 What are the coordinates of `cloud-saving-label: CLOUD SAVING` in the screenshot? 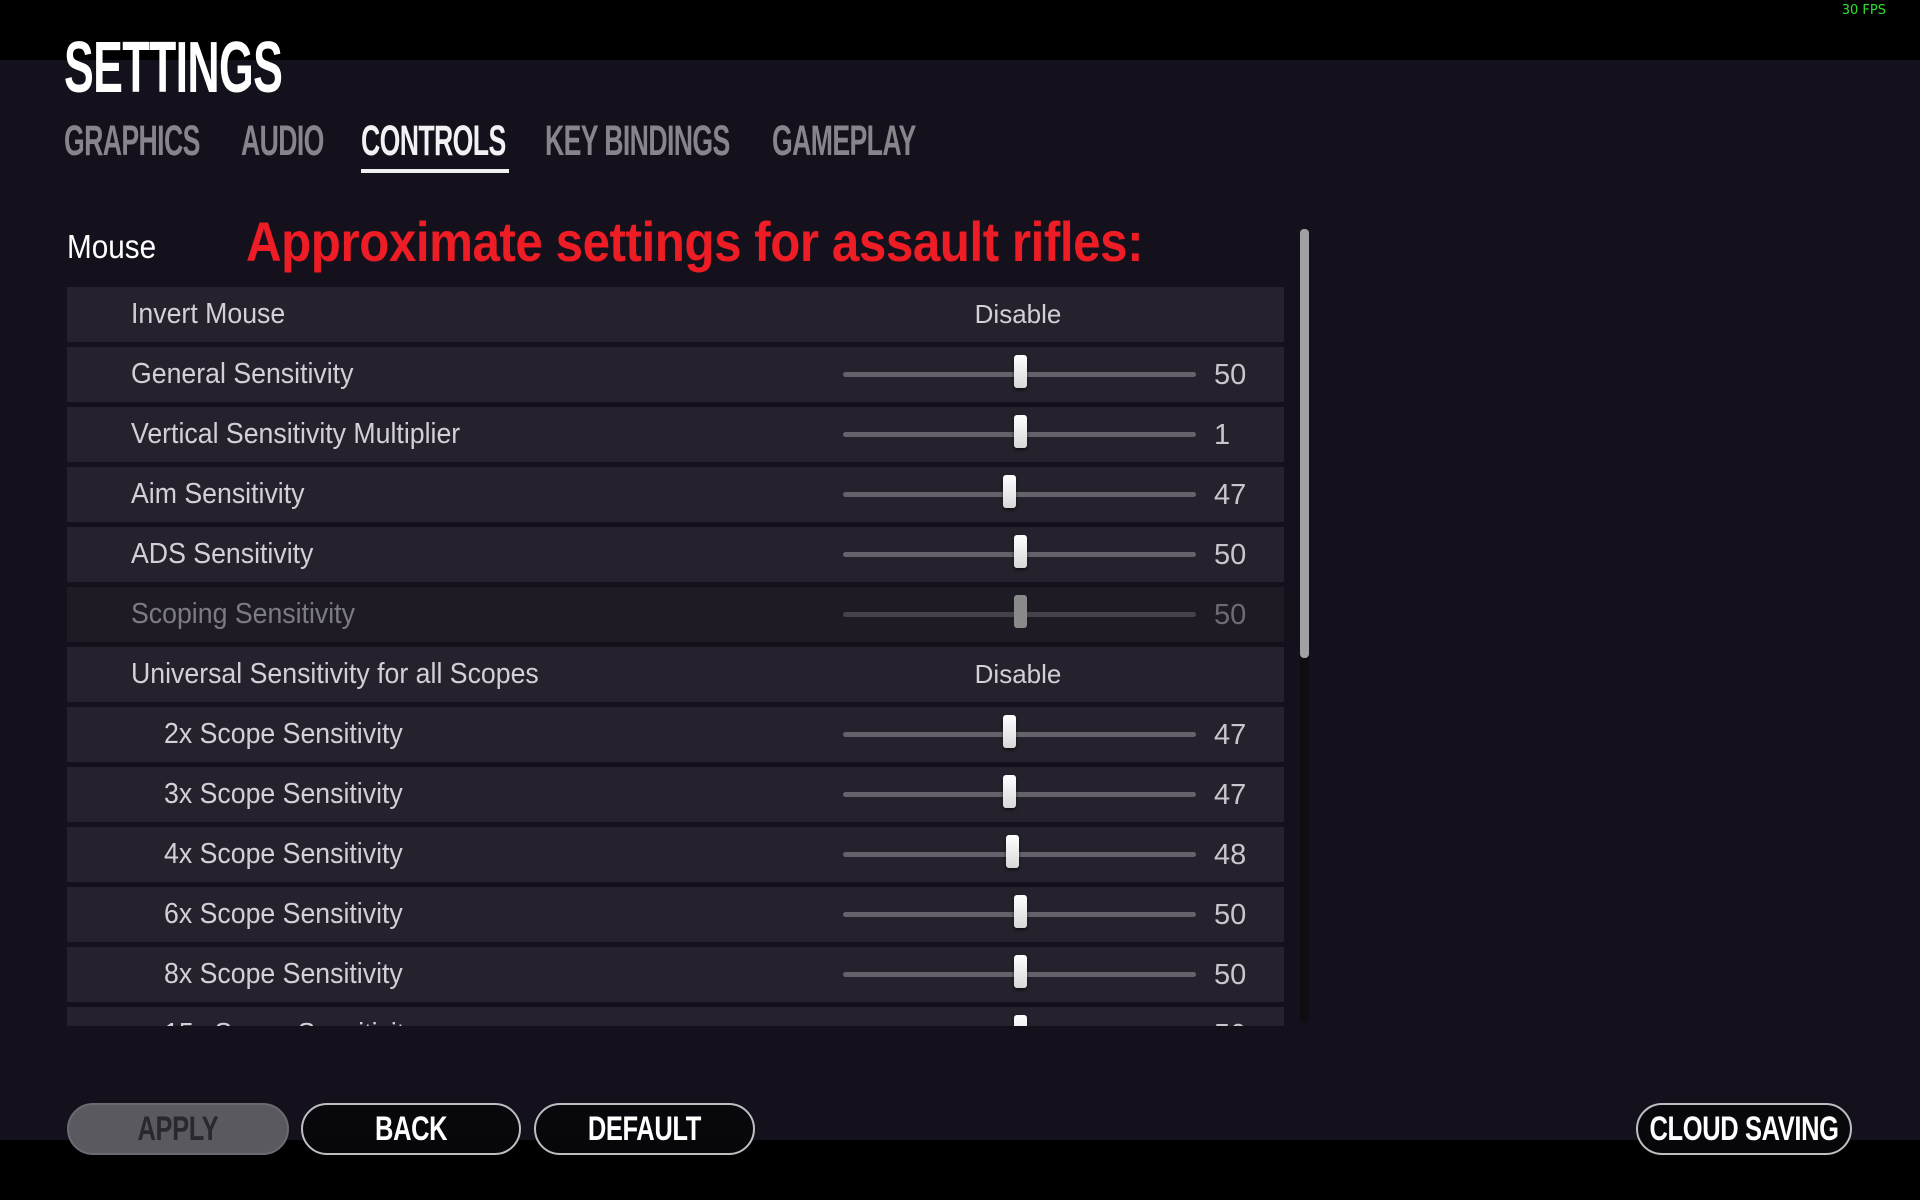 It's located at (1744, 1128).